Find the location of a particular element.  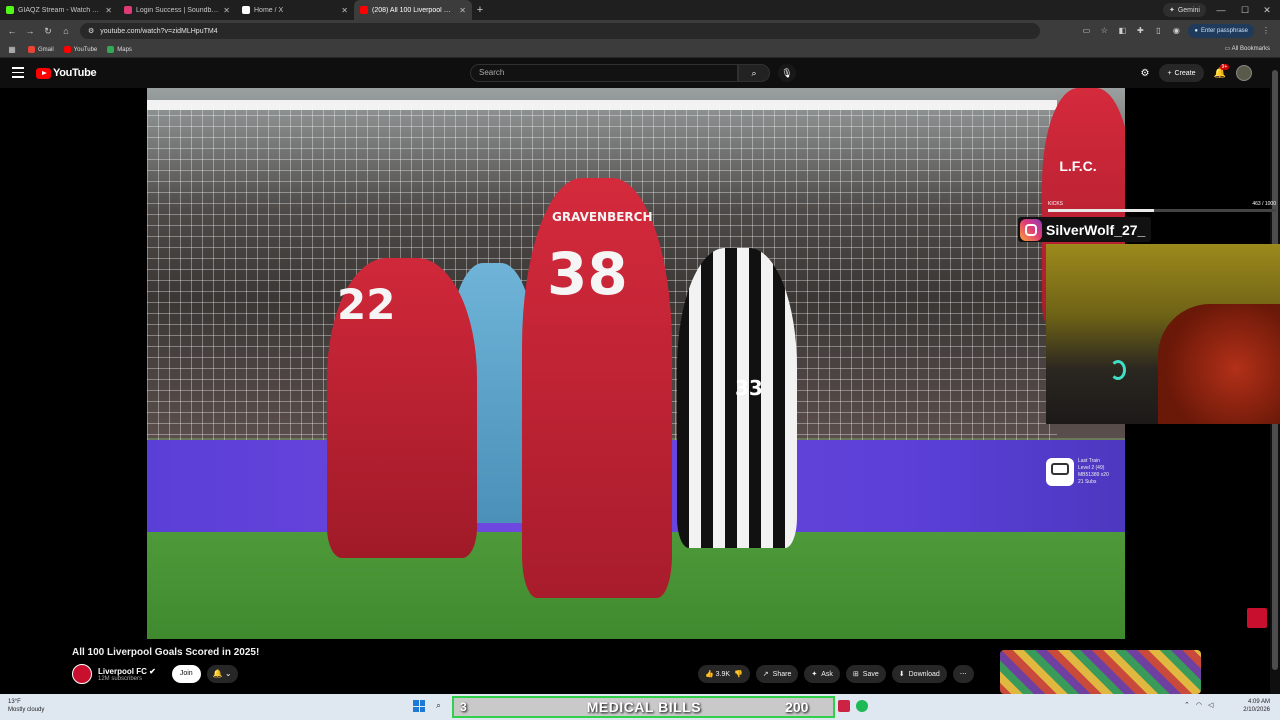

channel-name-text: Liverpool FC is located at coordinates (122, 671).